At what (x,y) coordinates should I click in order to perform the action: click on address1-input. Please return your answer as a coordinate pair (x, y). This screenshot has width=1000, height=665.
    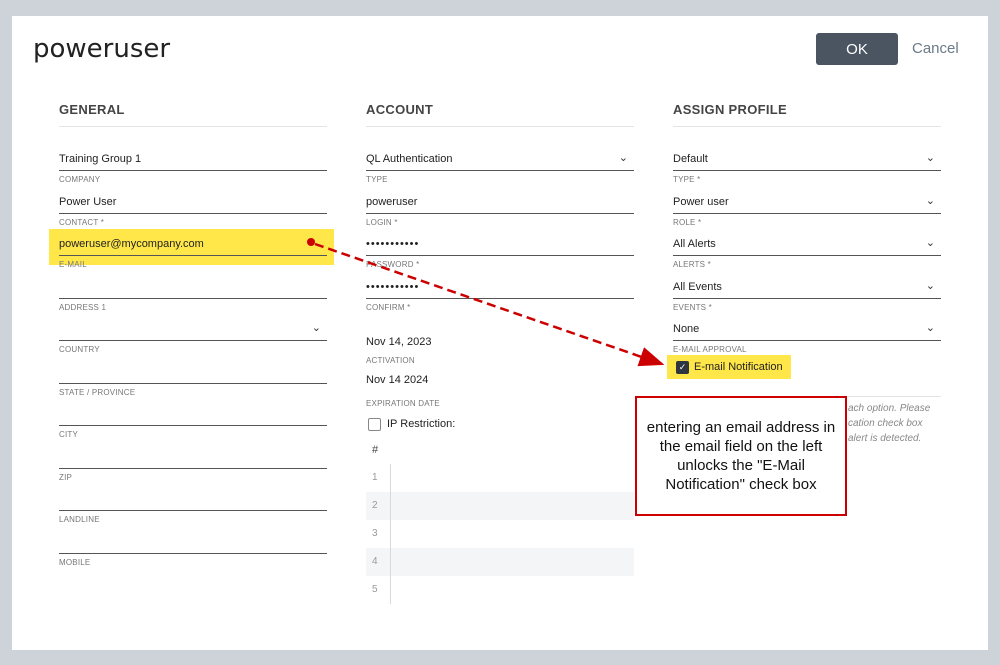
    Looking at the image, I should click on (193, 286).